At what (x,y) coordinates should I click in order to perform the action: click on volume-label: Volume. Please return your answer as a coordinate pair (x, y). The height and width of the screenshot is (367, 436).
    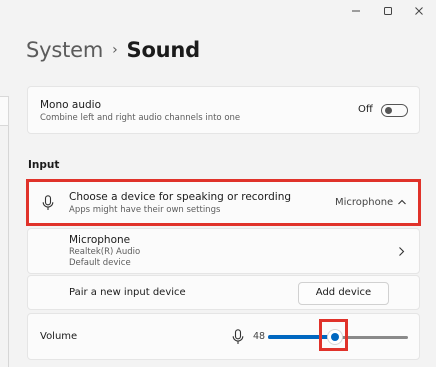
    Looking at the image, I should click on (59, 336).